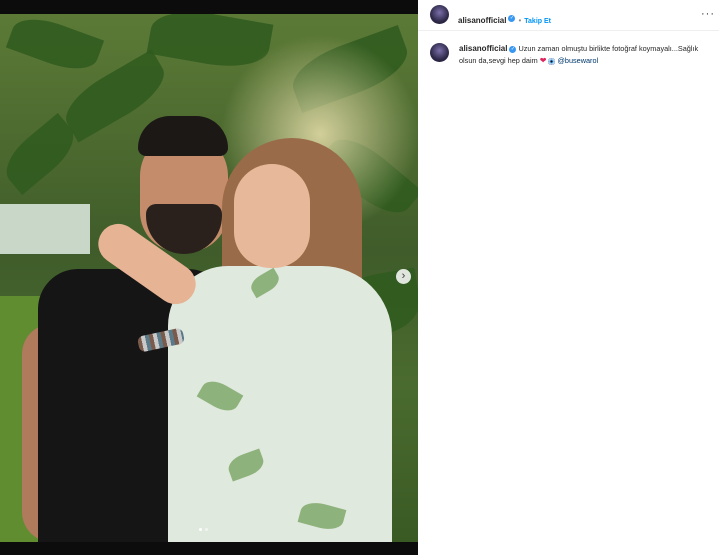 The image size is (719, 555). What do you see at coordinates (439, 52) in the screenshot?
I see `caption-avatar` at bounding box center [439, 52].